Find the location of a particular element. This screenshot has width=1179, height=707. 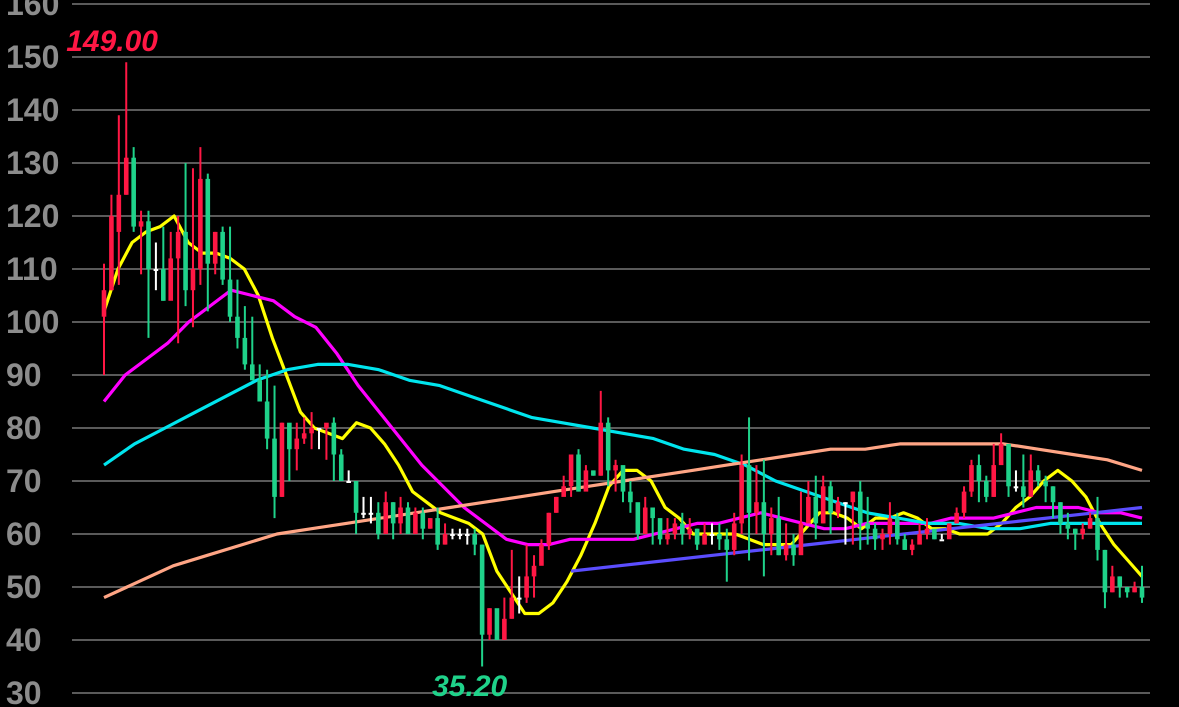

y-tick-label-100: 100 is located at coordinates (32, 322).